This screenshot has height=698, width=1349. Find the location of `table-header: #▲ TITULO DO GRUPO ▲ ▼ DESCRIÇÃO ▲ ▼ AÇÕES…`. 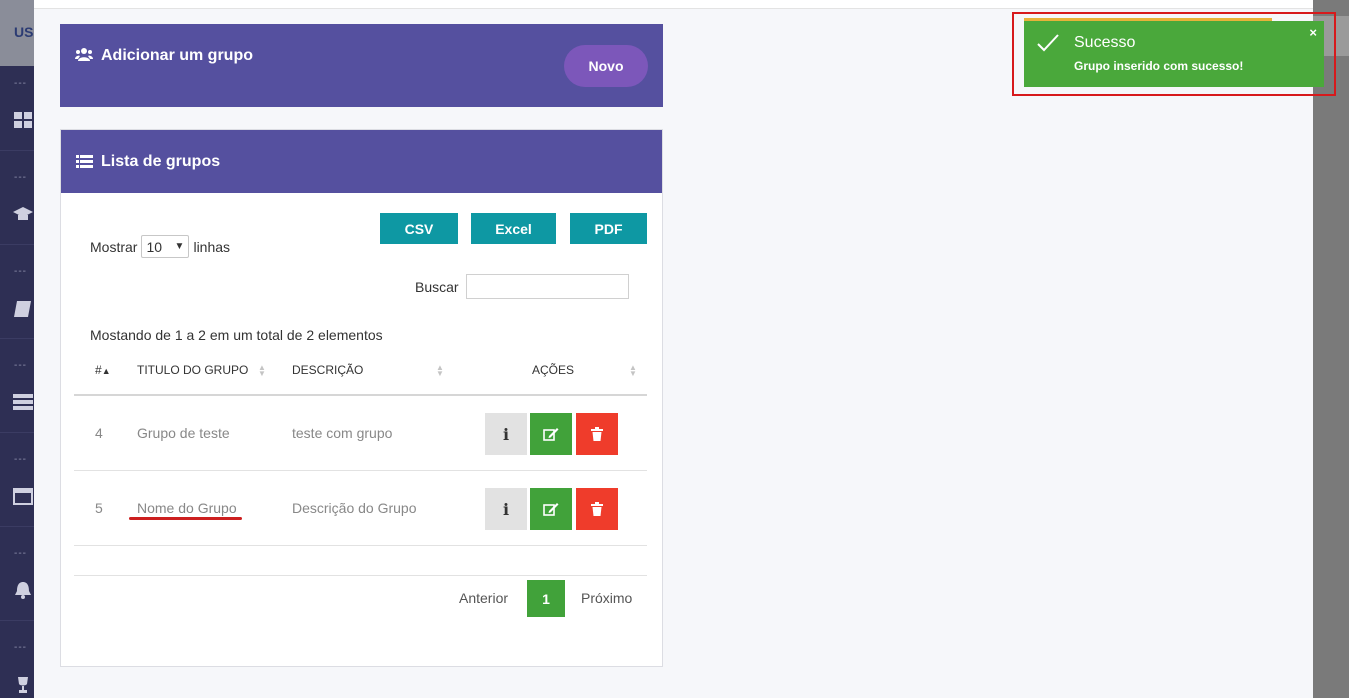

table-header: #▲ TITULO DO GRUPO ▲ ▼ DESCRIÇÃO ▲ ▼ AÇÕES… is located at coordinates (360, 374).